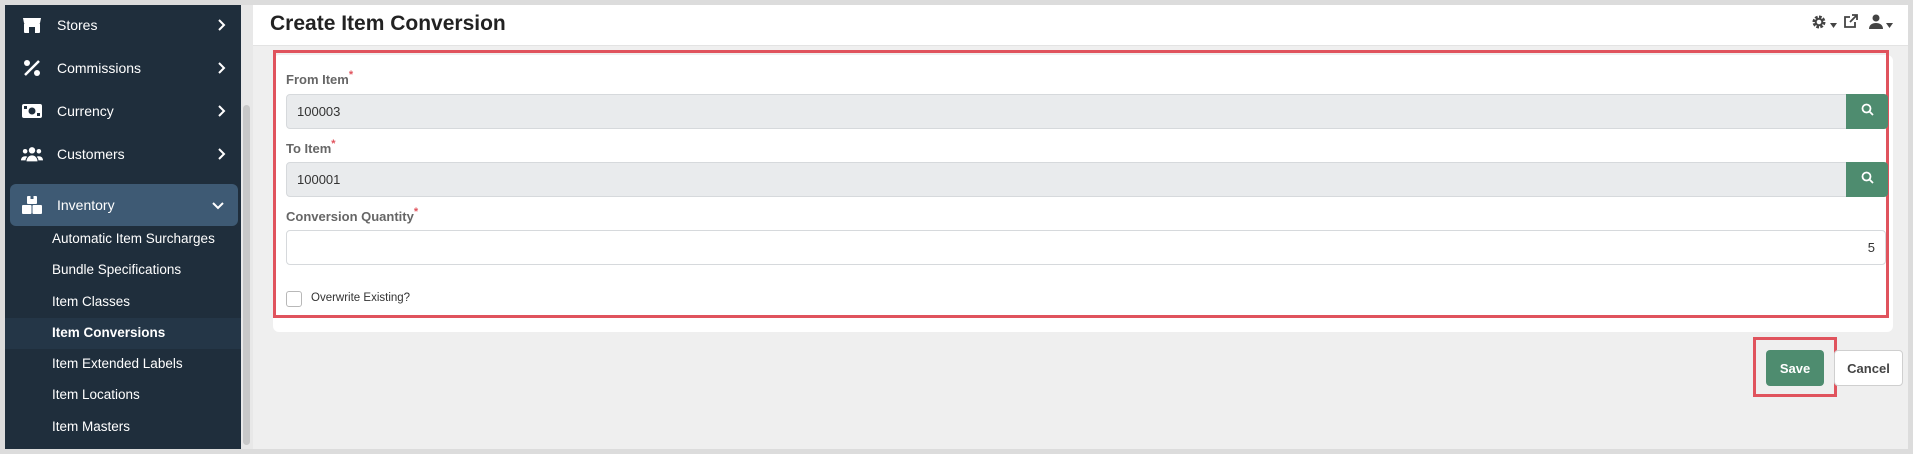 This screenshot has width=1913, height=454. I want to click on settings-menu, so click(1824, 24).